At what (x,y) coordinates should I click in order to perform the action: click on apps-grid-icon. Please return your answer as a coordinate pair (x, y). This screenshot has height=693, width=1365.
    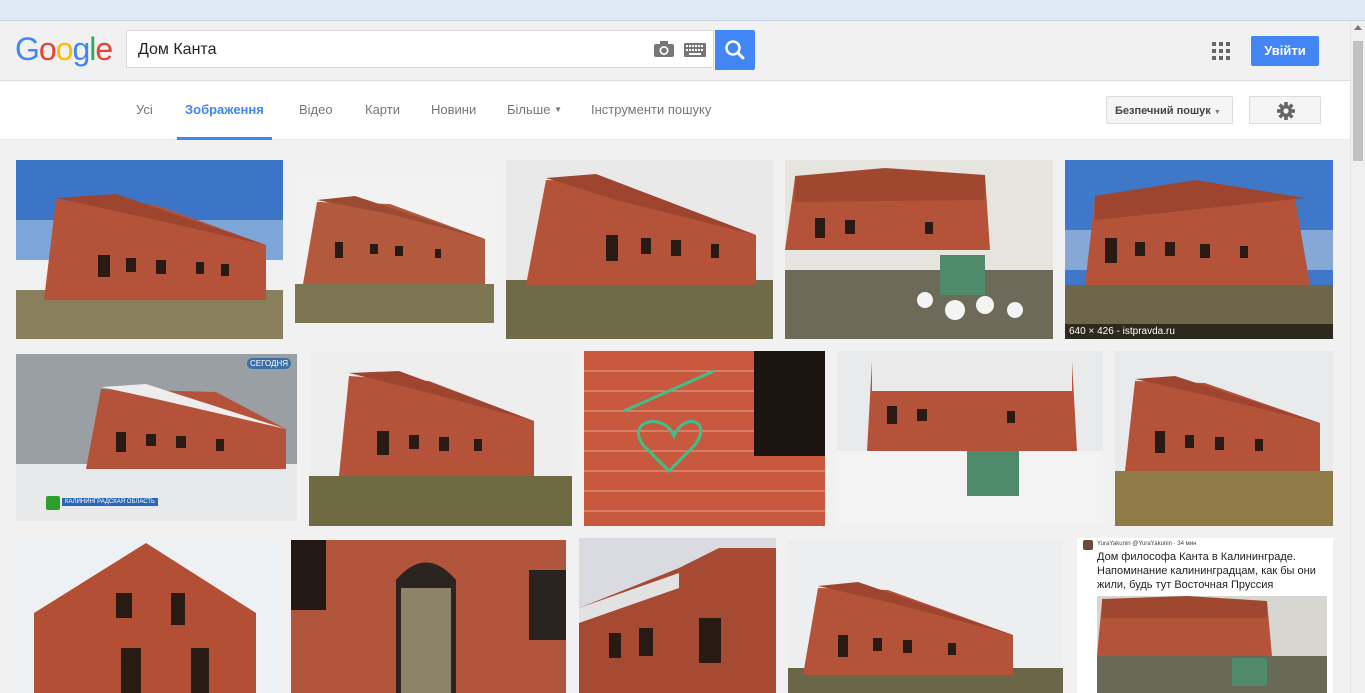
    Looking at the image, I should click on (1221, 51).